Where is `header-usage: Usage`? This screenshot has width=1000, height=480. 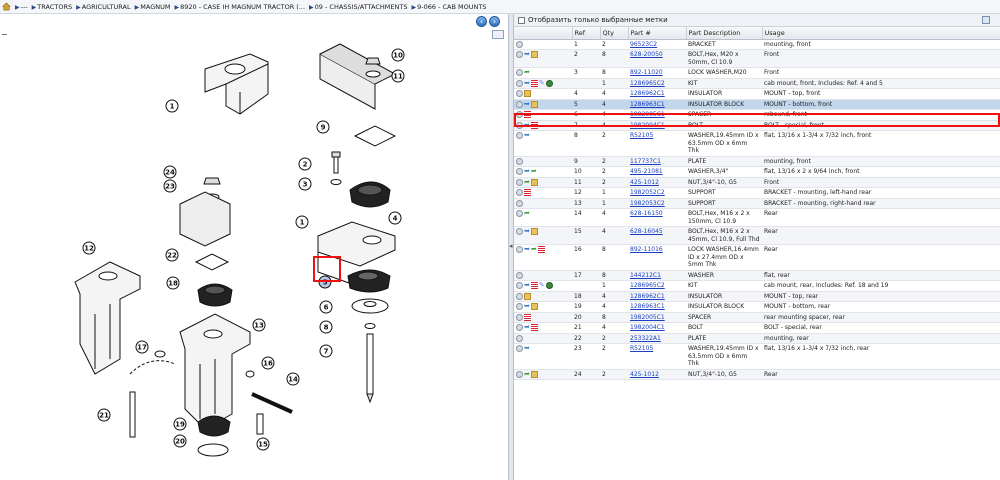 header-usage: Usage is located at coordinates (881, 33).